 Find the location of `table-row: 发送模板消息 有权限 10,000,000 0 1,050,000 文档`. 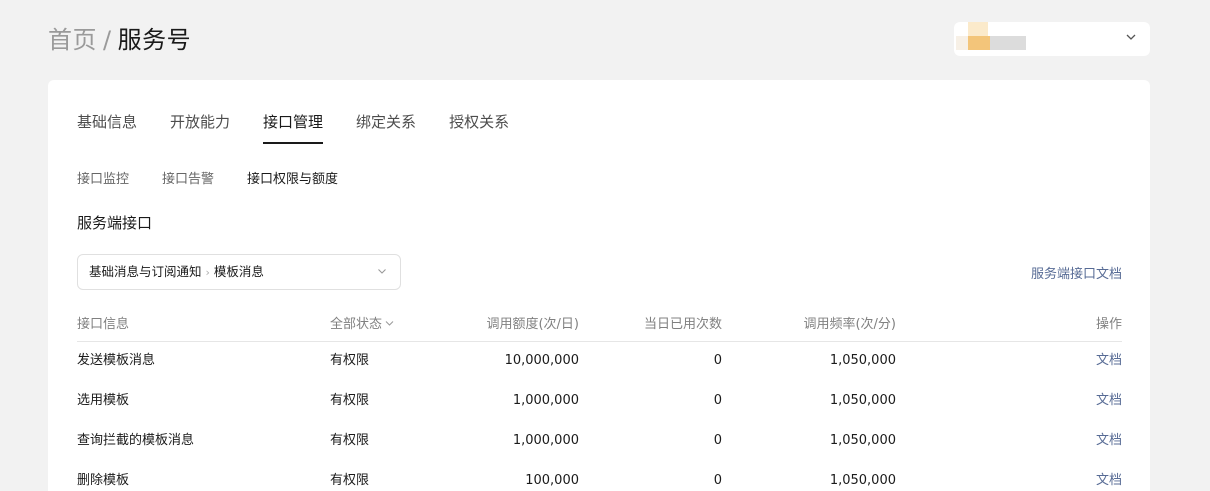

table-row: 发送模板消息 有权限 10,000,000 0 1,050,000 文档 is located at coordinates (599, 362).